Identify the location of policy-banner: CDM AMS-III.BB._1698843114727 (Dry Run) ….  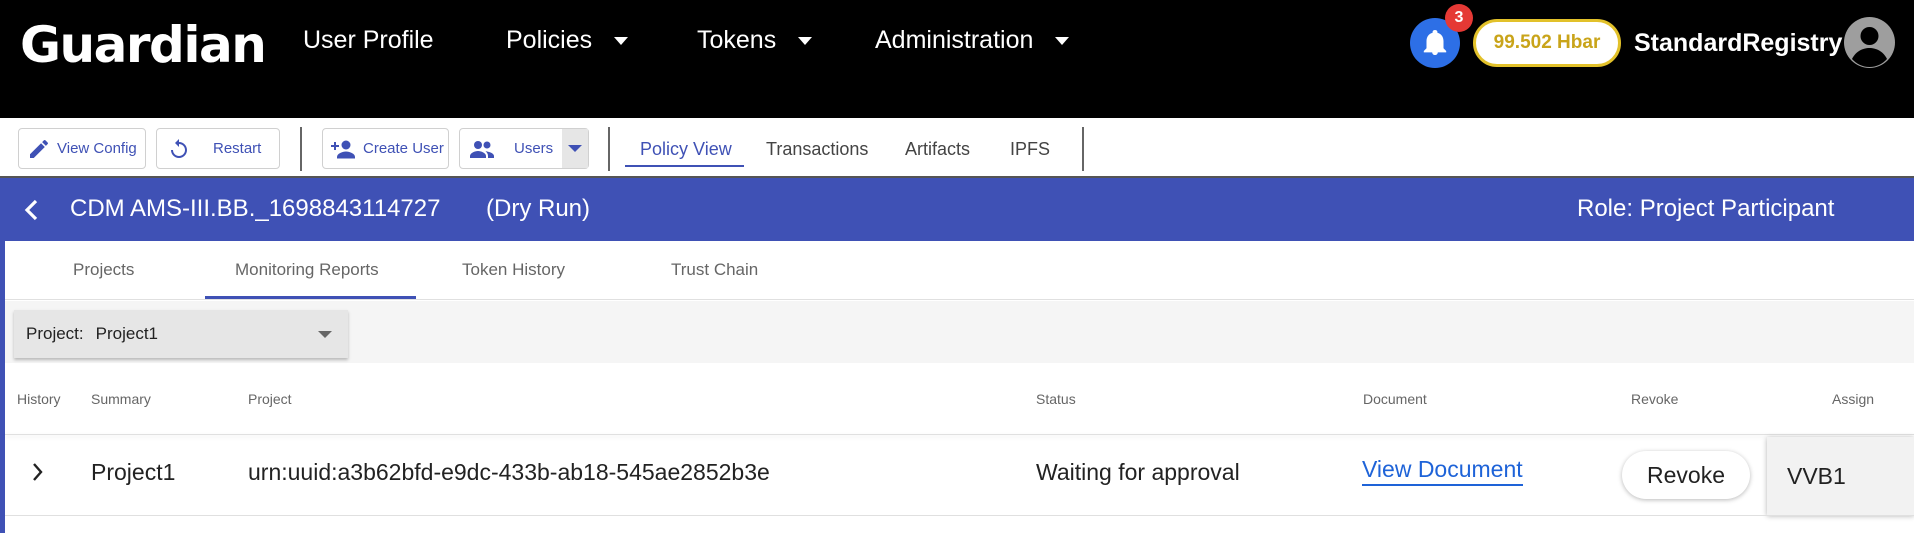
(957, 209).